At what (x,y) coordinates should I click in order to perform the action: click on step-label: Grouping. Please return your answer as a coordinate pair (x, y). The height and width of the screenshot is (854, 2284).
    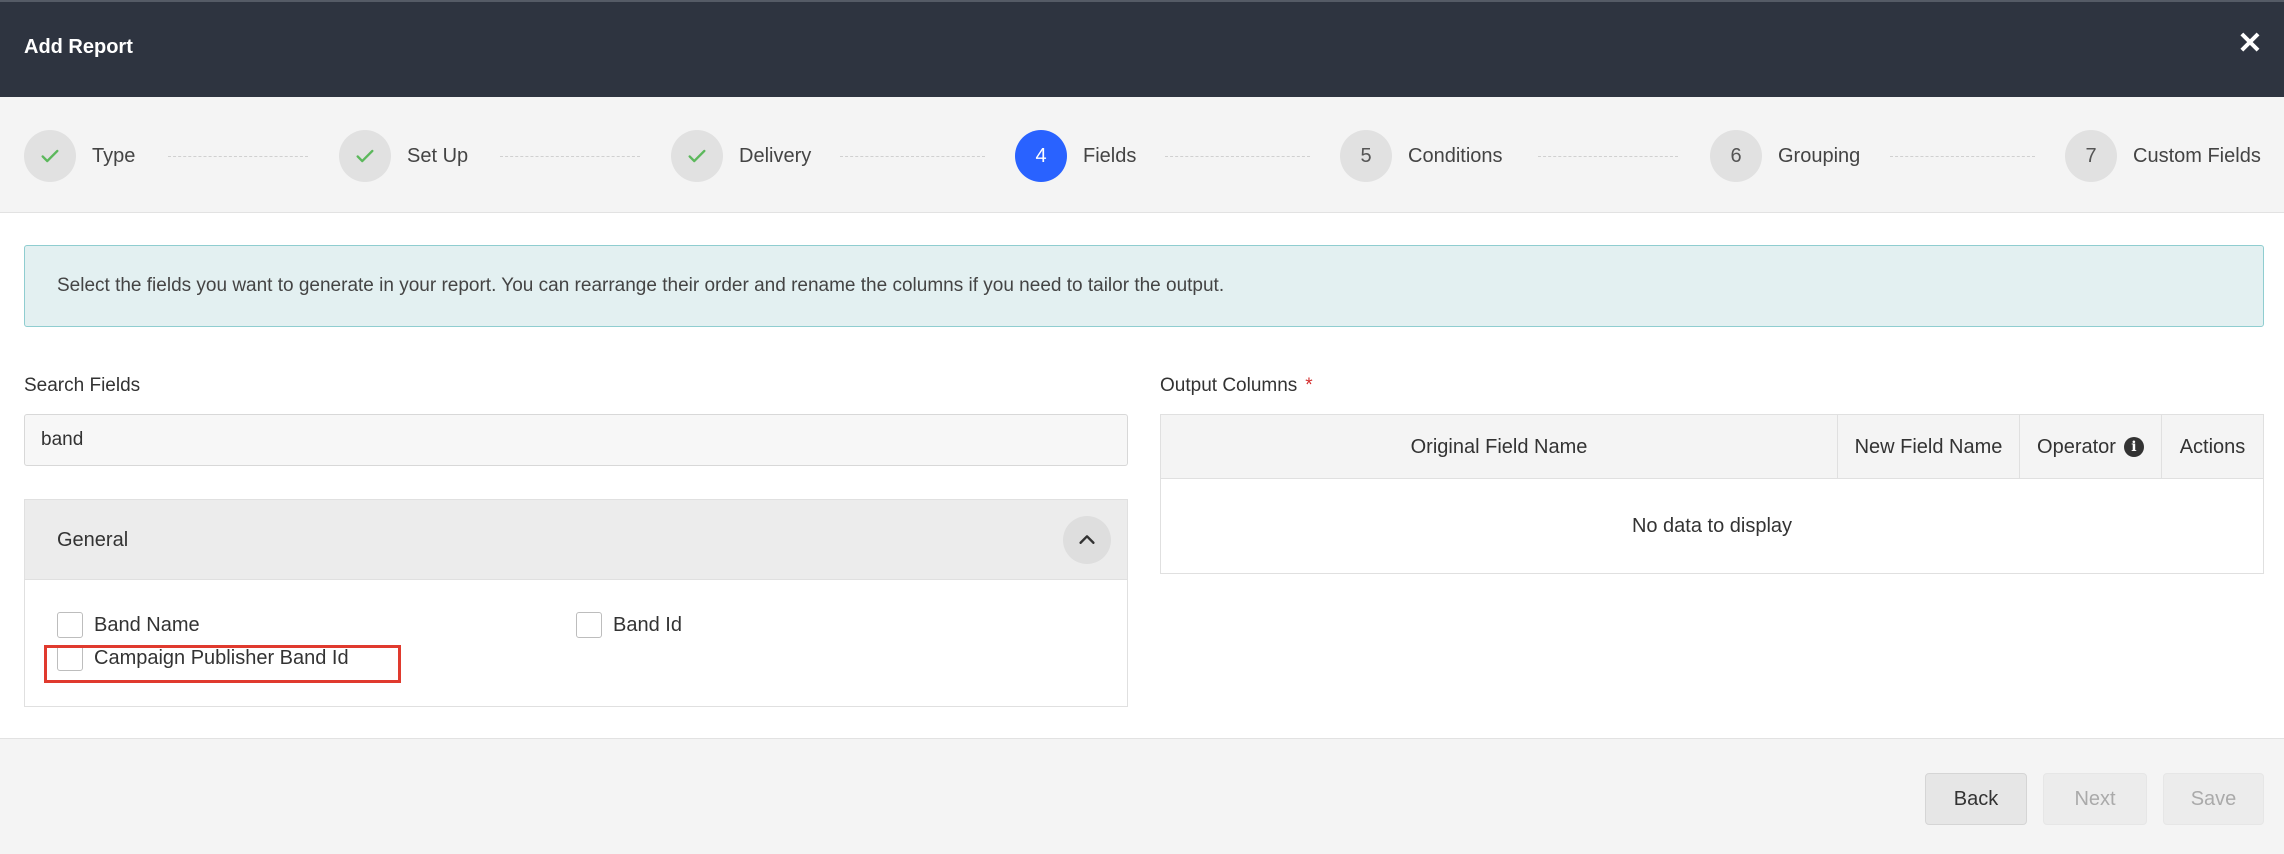
    Looking at the image, I should click on (1819, 155).